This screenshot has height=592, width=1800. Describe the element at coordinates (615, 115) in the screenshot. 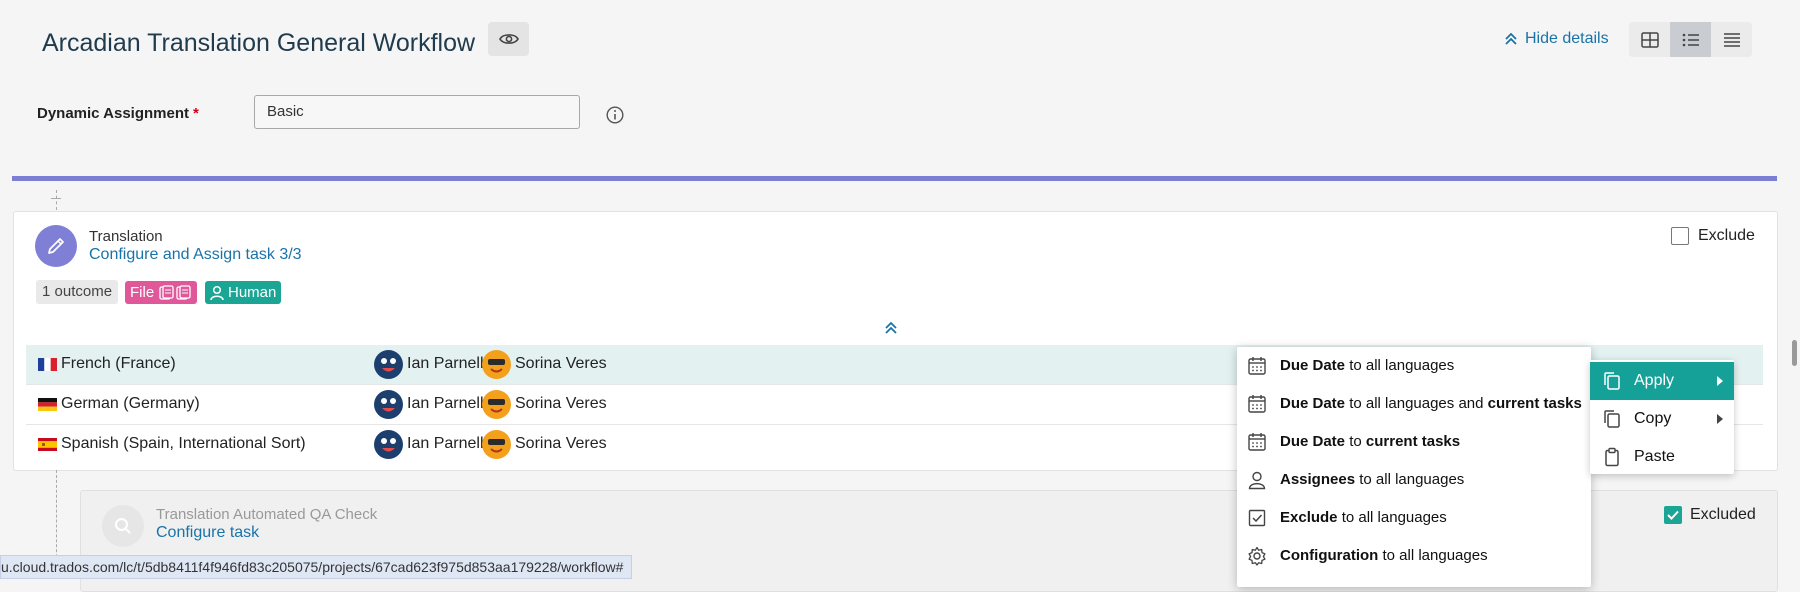

I see `info-icon` at that location.